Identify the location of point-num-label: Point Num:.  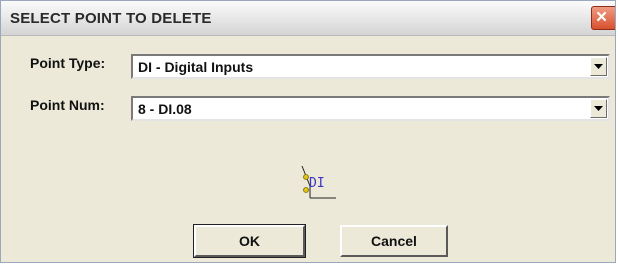
(67, 105).